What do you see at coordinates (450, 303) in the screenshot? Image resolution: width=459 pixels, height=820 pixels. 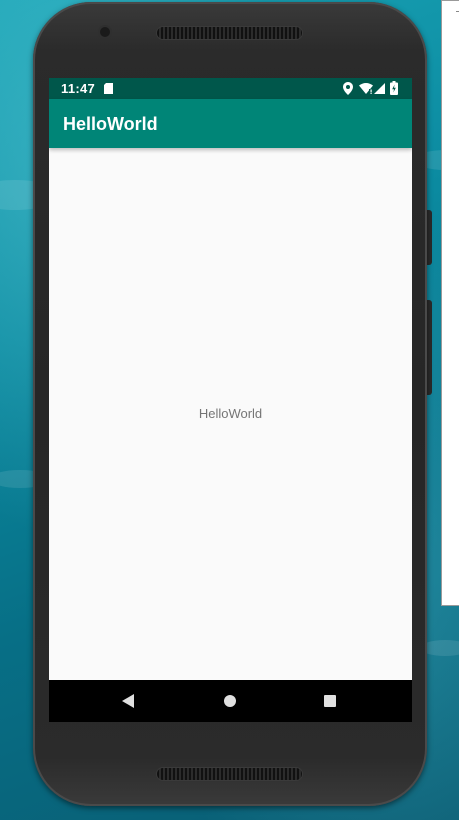 I see `background-window` at bounding box center [450, 303].